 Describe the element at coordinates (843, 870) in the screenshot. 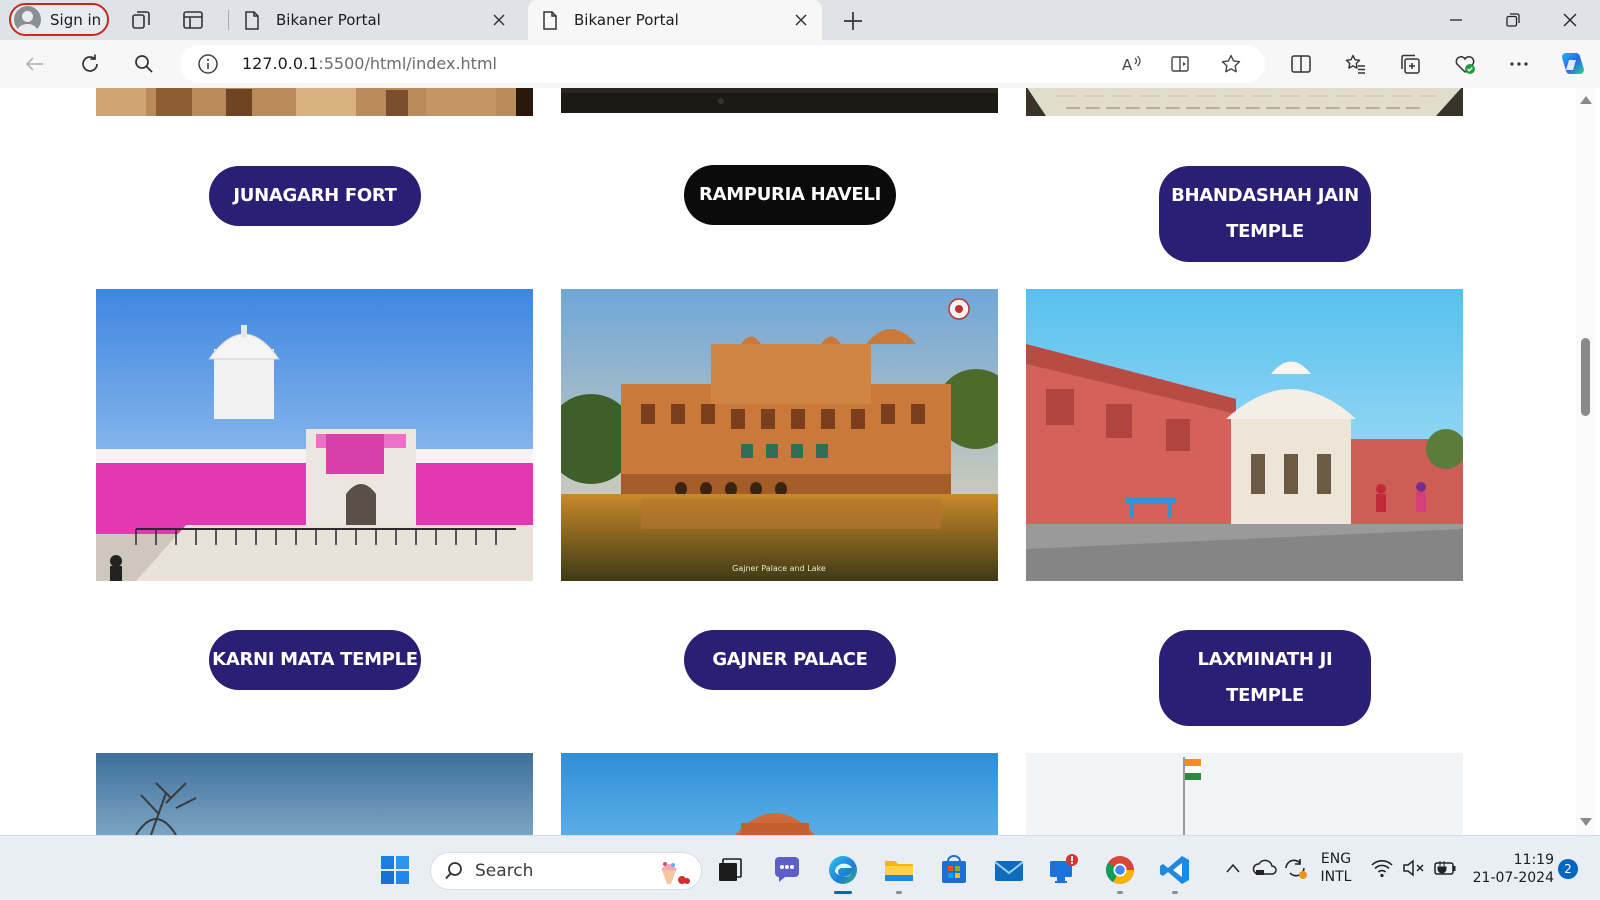

I see `edge-icon` at that location.